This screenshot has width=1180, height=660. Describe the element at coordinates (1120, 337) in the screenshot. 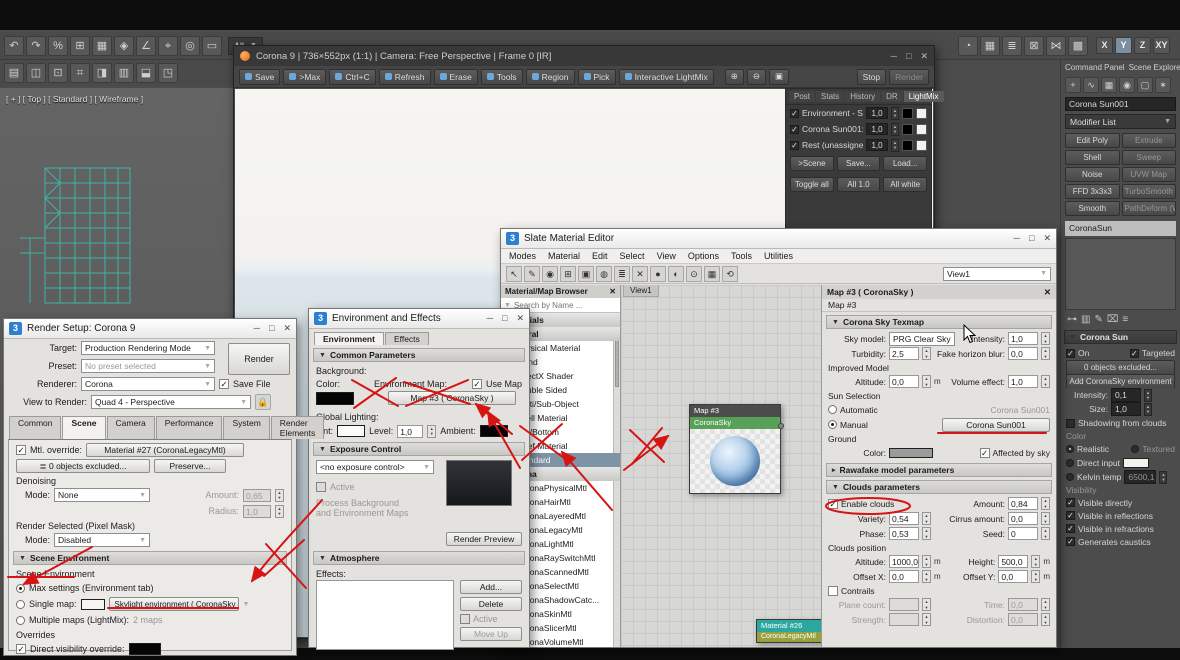

I see `corona-sun-rollout: ▼ Corona Sun` at that location.